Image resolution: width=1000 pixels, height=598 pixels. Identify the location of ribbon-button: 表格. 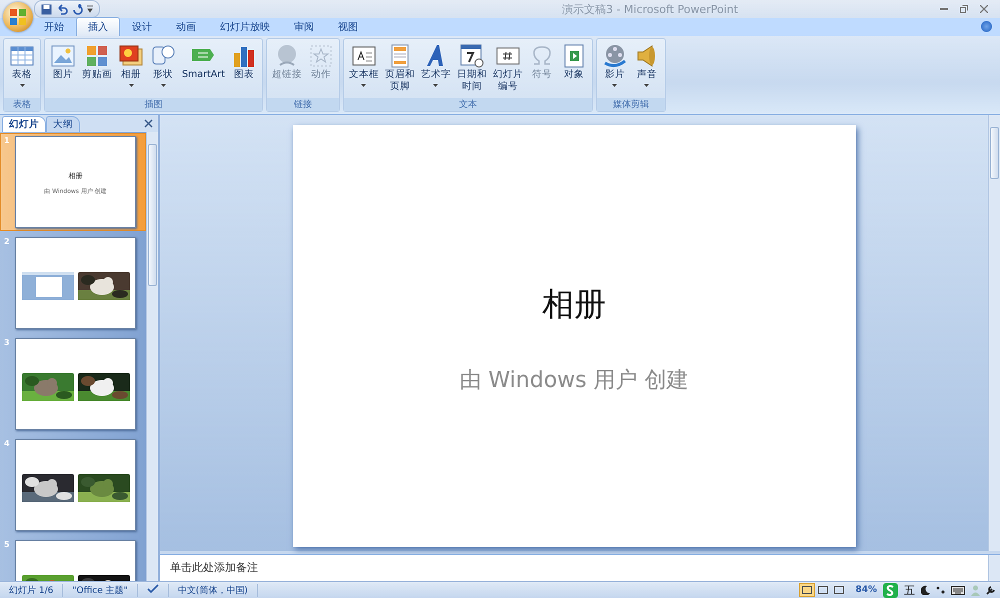
(22, 69).